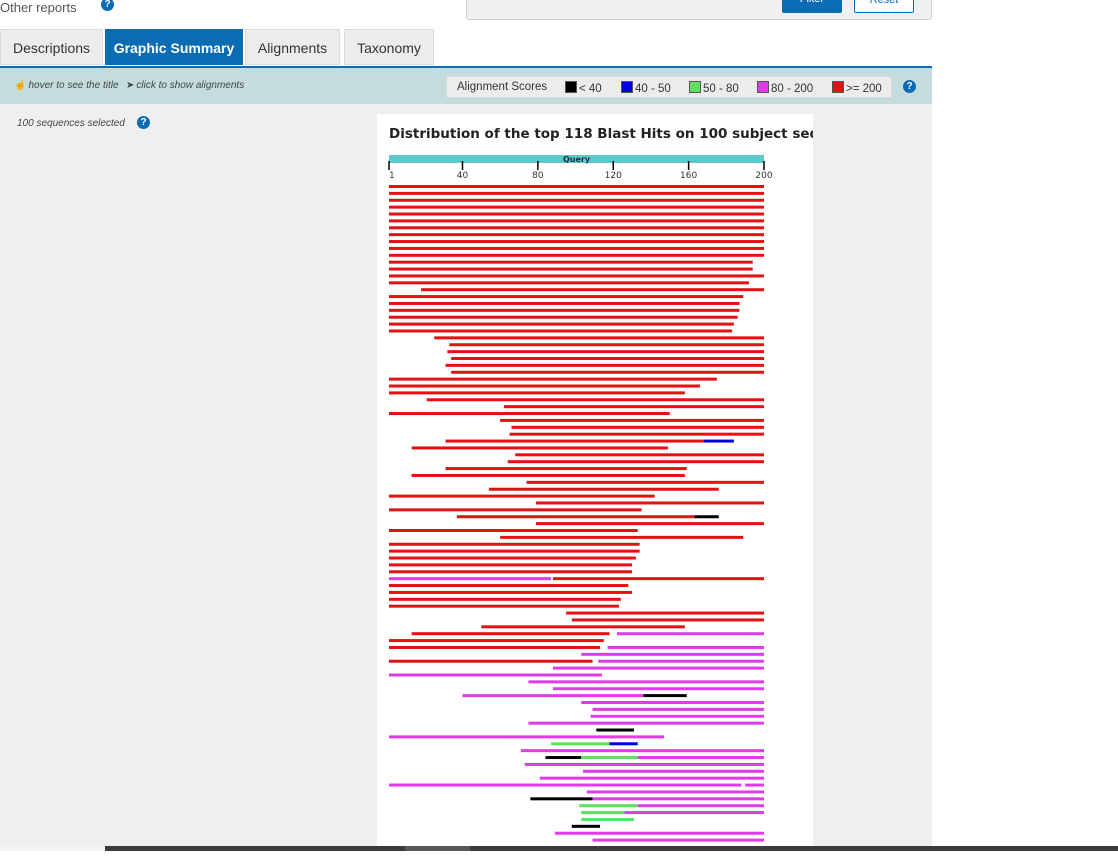  What do you see at coordinates (864, 89) in the screenshot?
I see `legend-label: >= 200` at bounding box center [864, 89].